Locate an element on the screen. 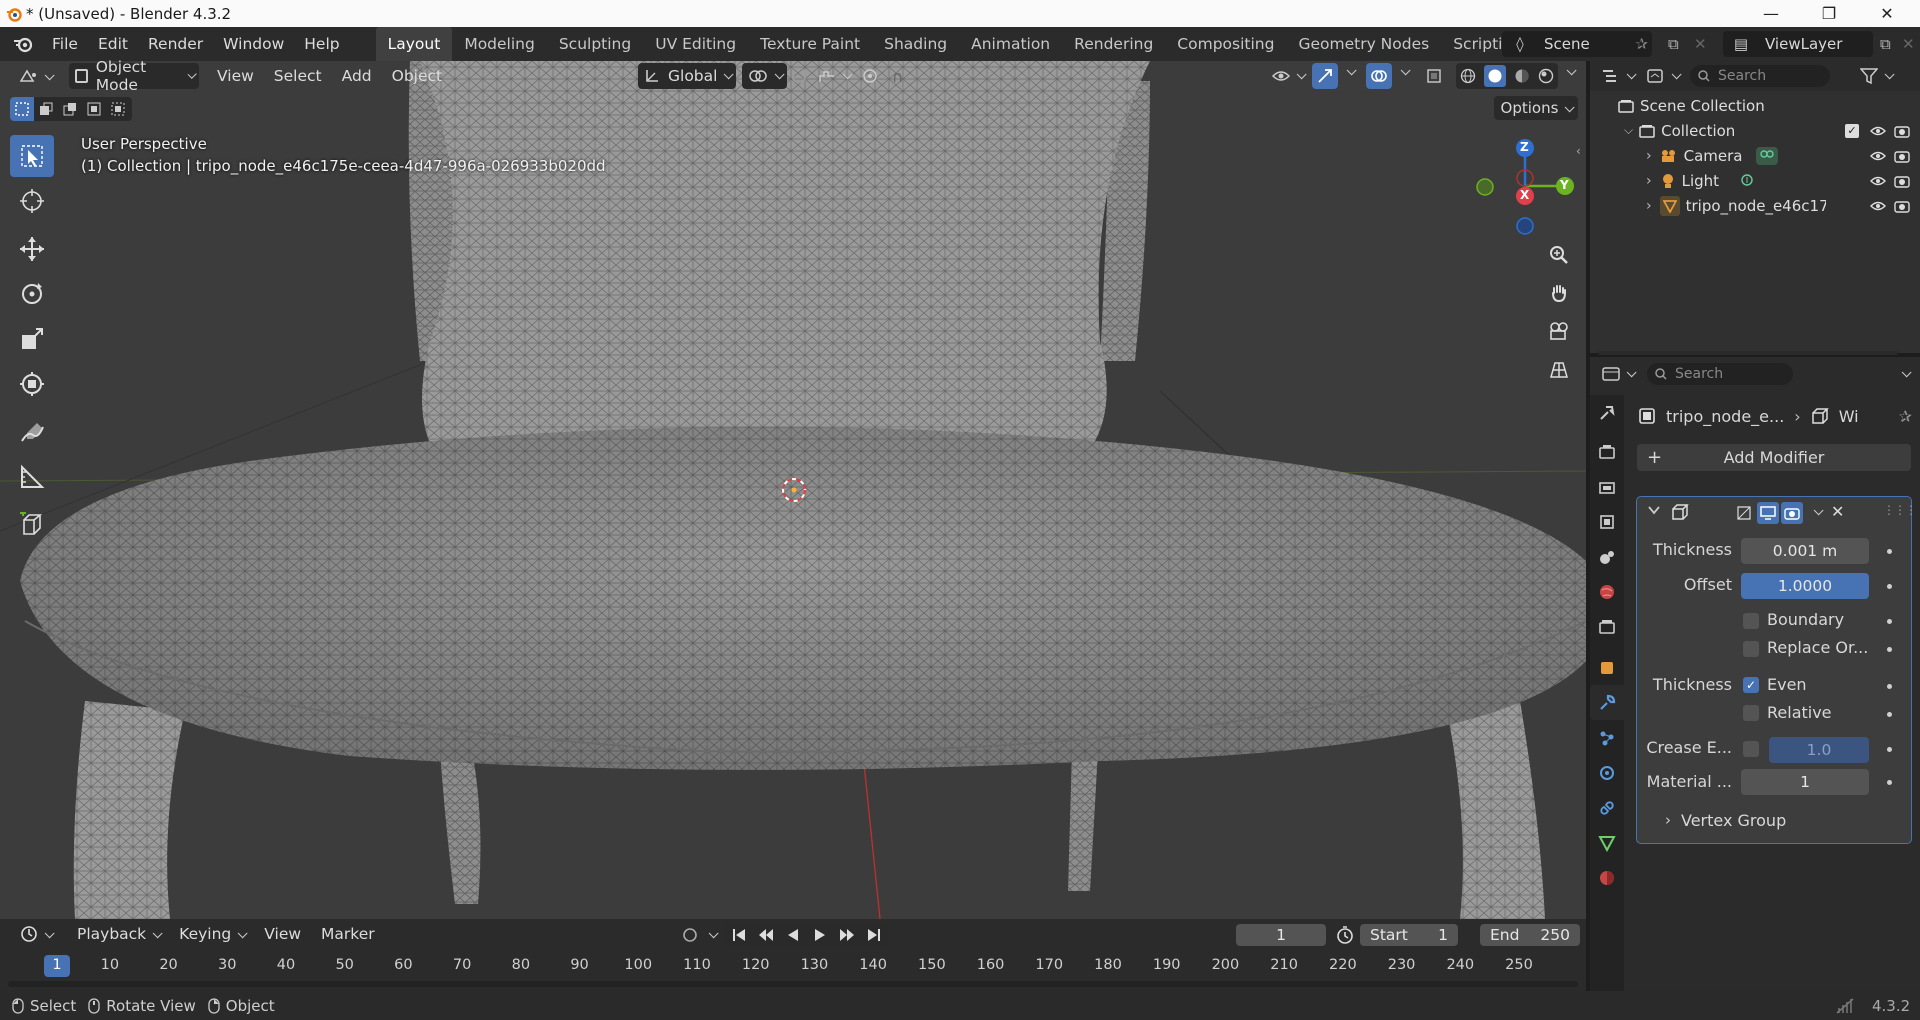 The image size is (1920, 1020). outliner-row-camera: › Camera is located at coordinates (1755, 155).